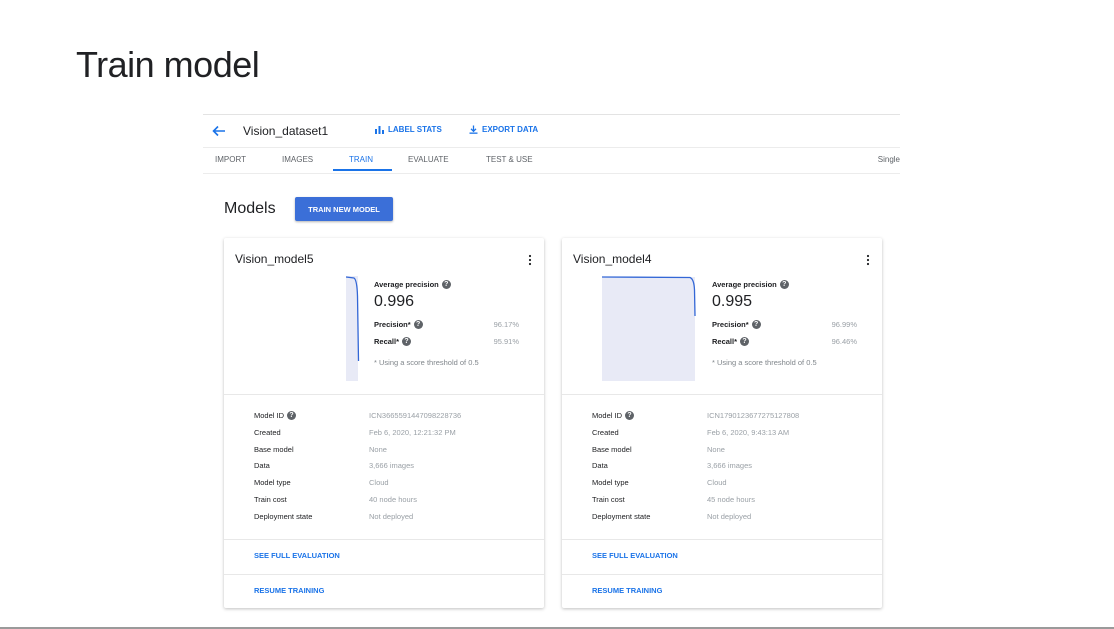 This screenshot has width=1114, height=629. I want to click on detail-row-train-cost: Train cost 45 node hours, so click(732, 503).